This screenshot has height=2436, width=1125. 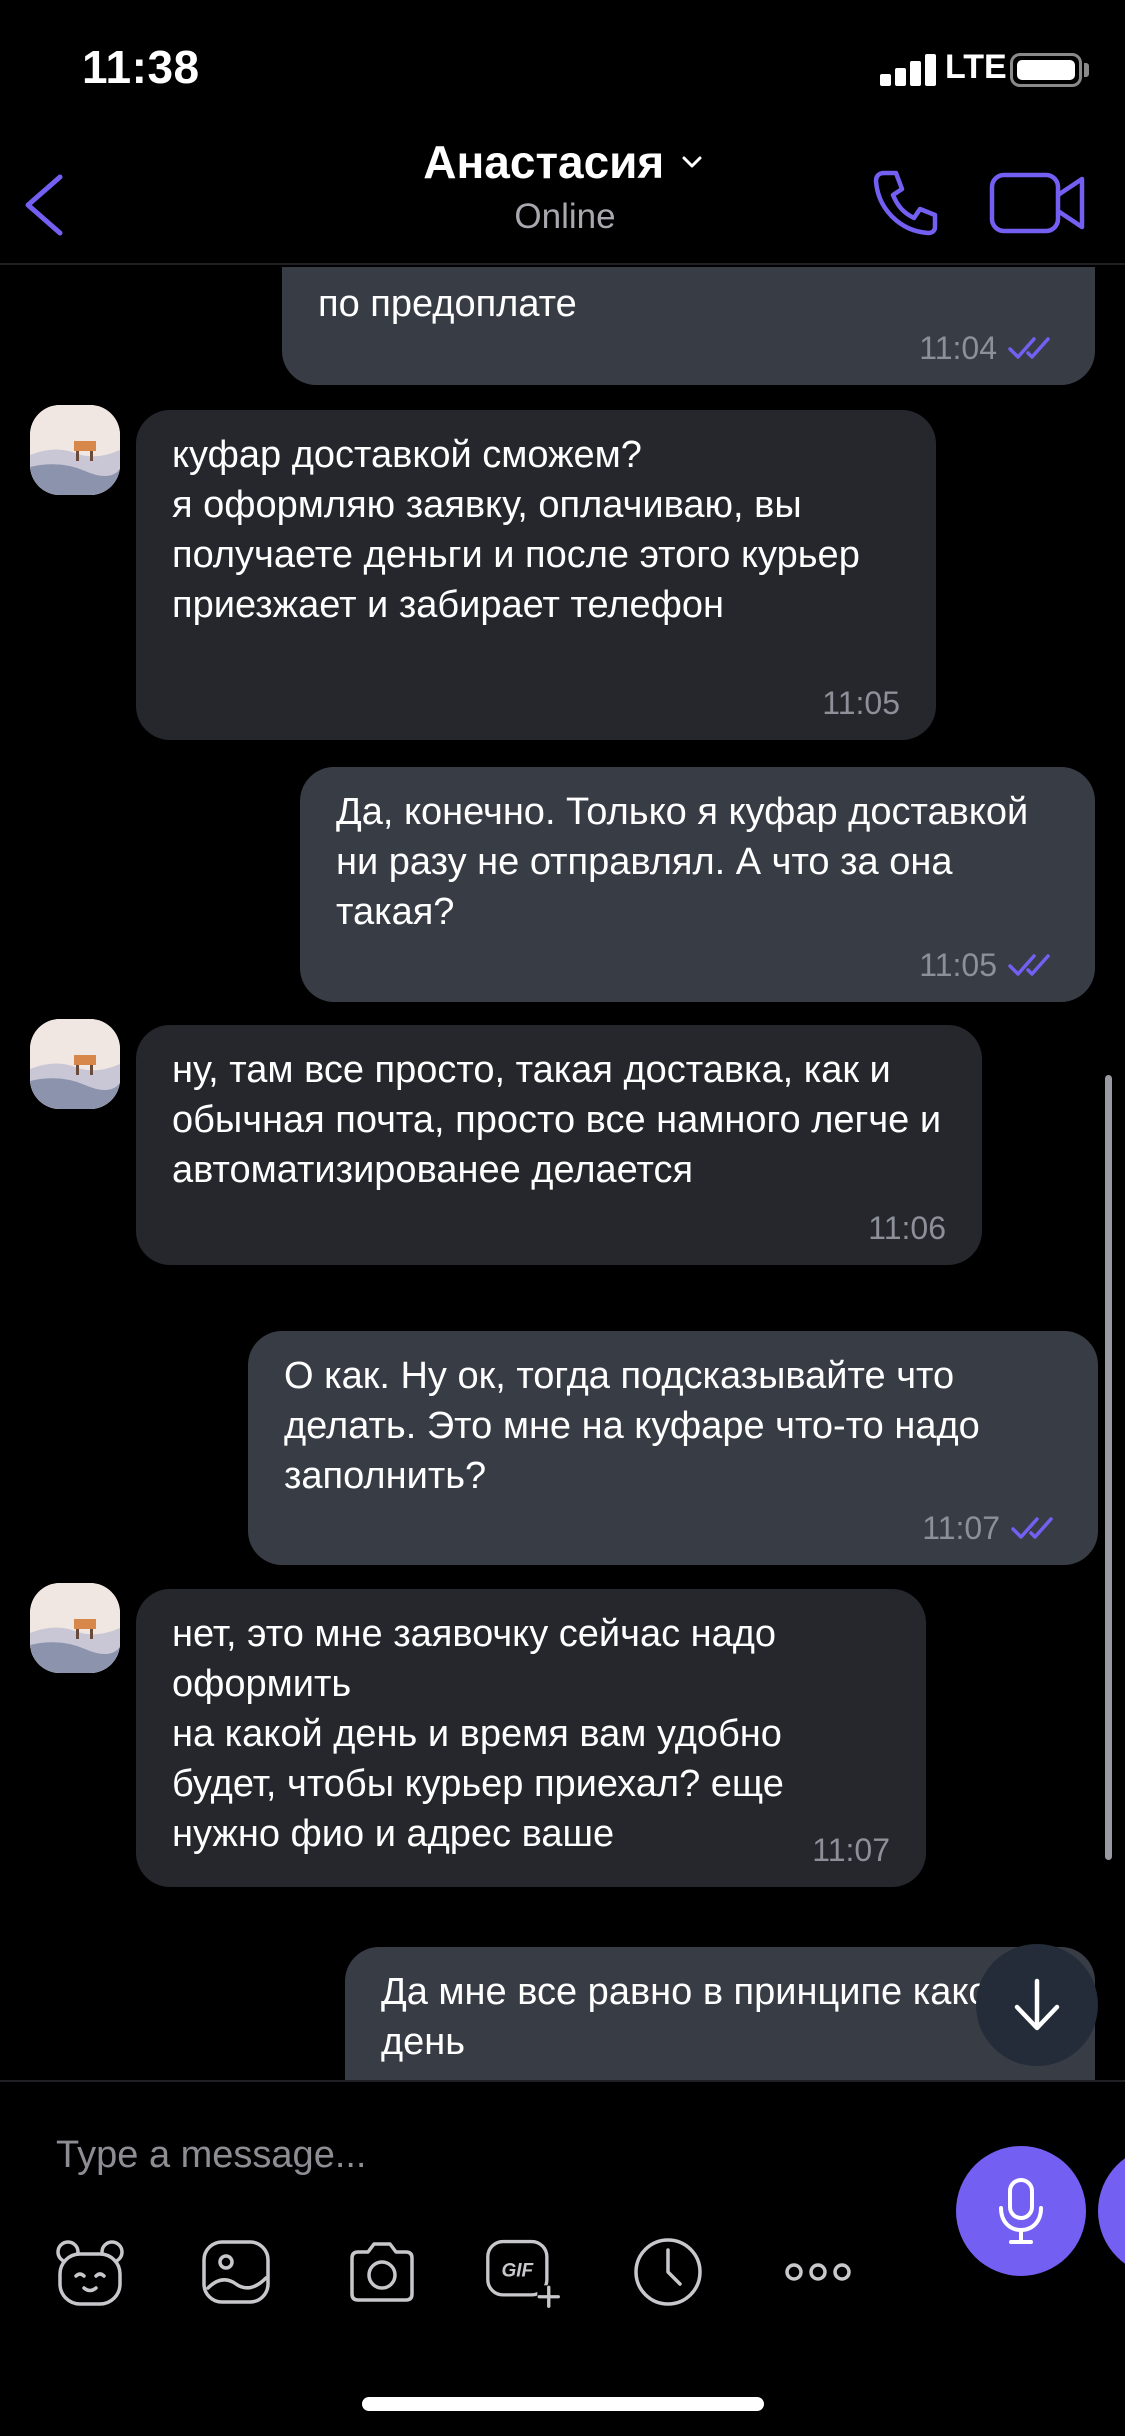 I want to click on phone-icon, so click(x=905, y=203).